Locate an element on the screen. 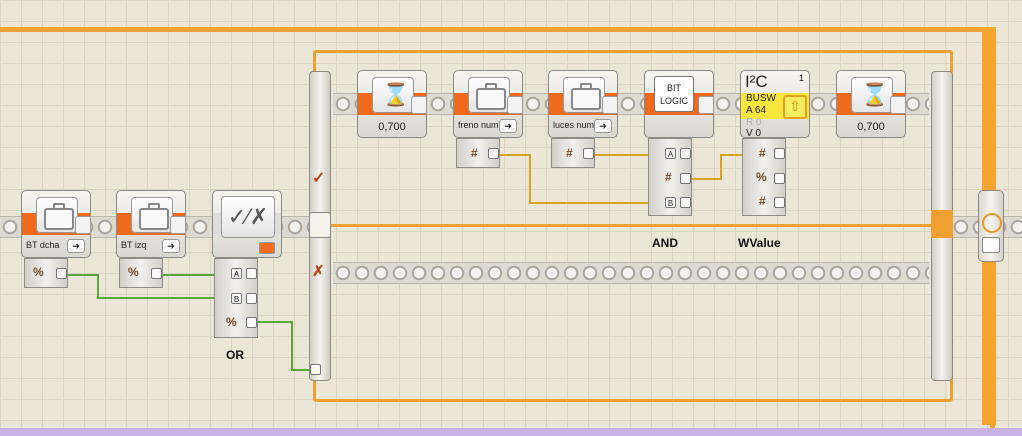 Image resolution: width=1022 pixels, height=436 pixels. bt-izq-out-port is located at coordinates (156, 273).